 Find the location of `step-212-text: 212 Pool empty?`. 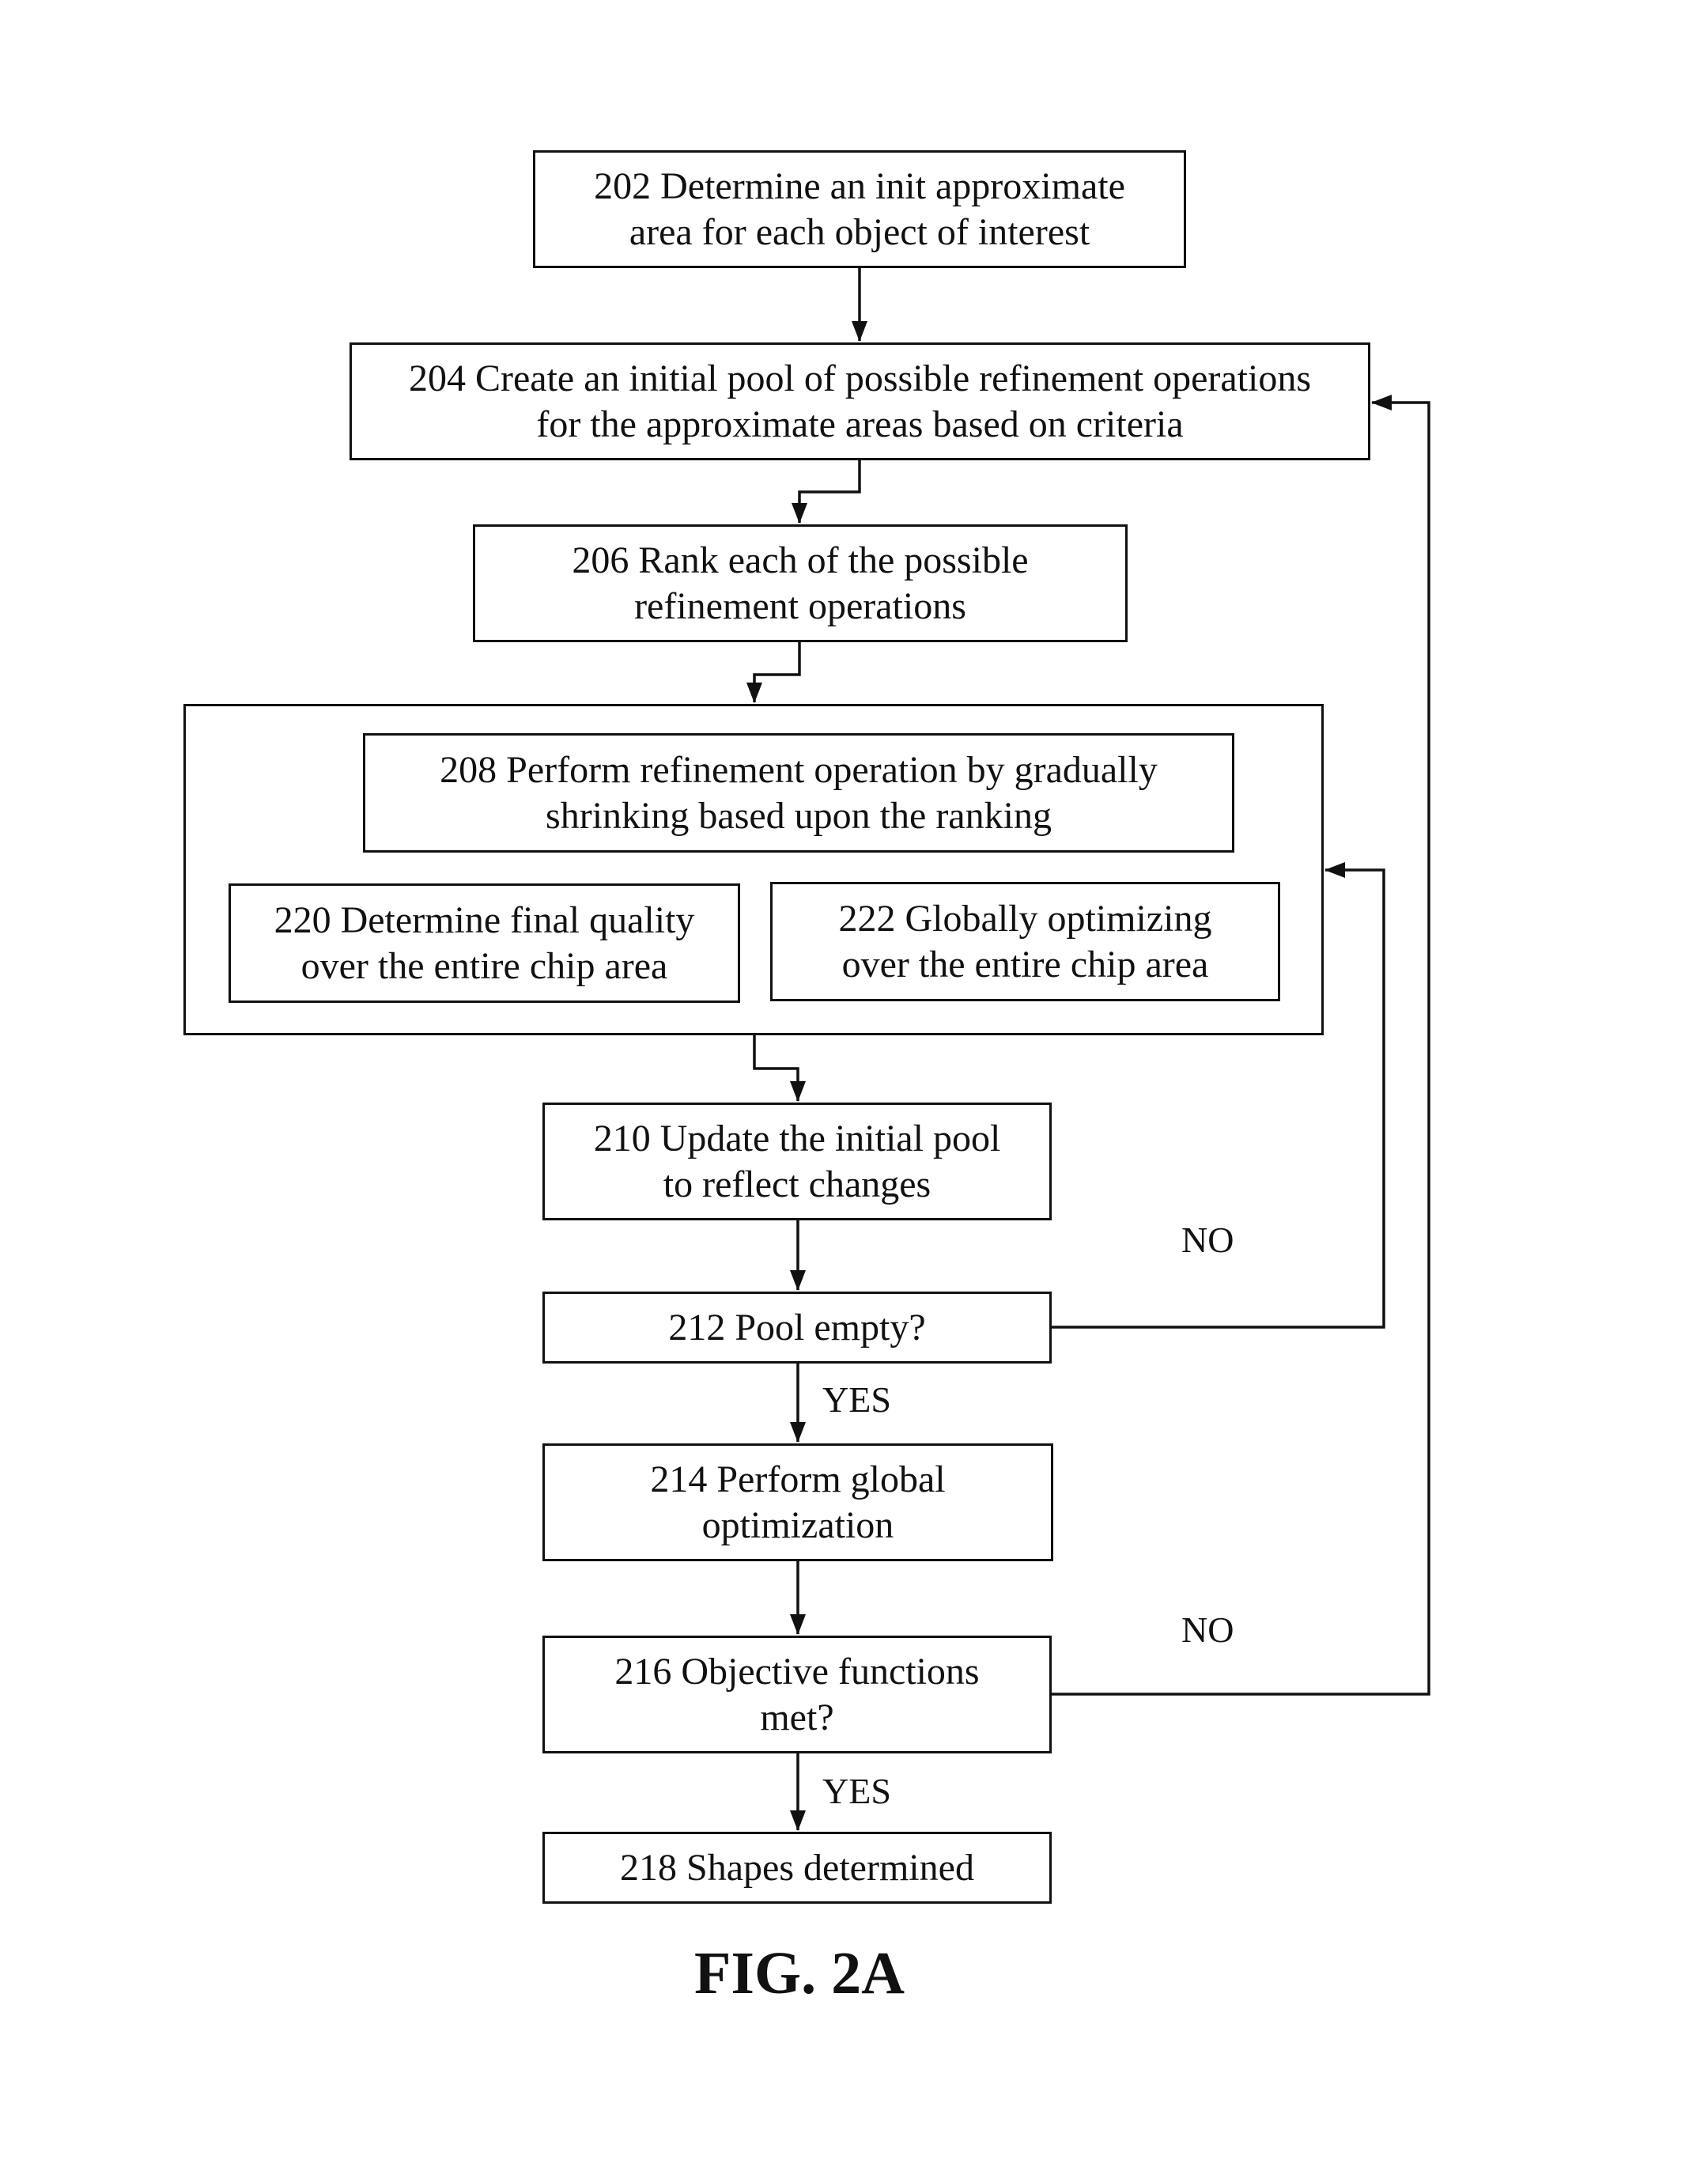

step-212-text: 212 Pool empty? is located at coordinates (797, 1327).